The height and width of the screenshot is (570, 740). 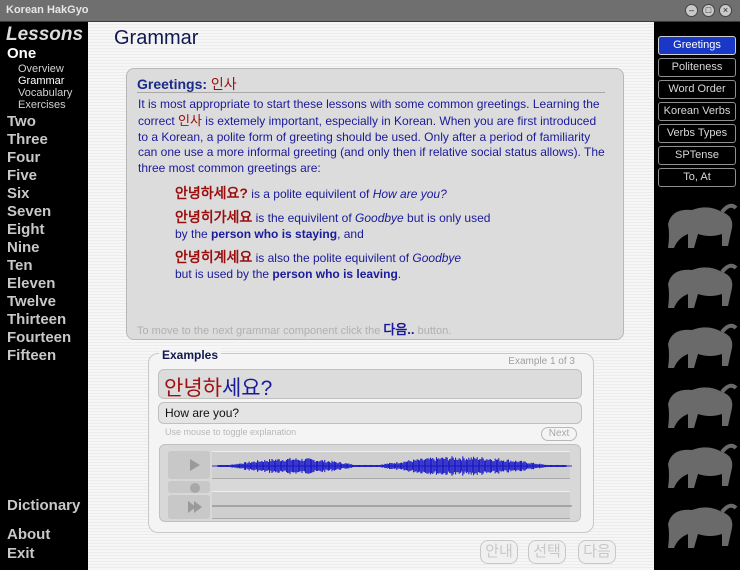 I want to click on greeting-text: but is used by the, so click(x=224, y=274).